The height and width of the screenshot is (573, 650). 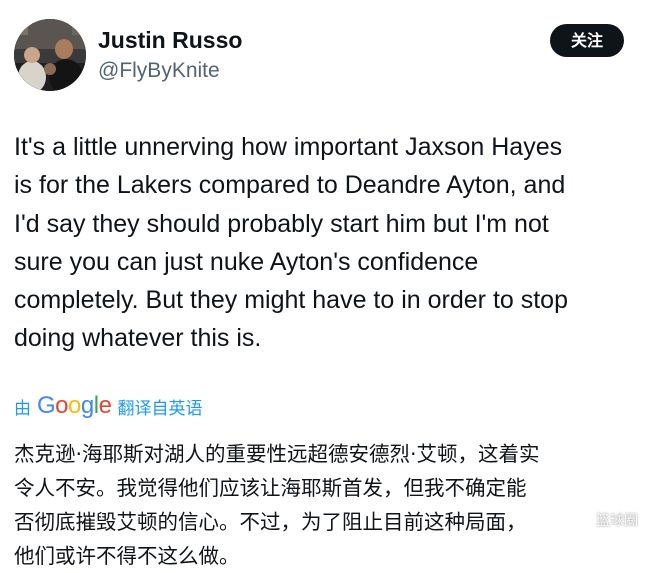 What do you see at coordinates (138, 338) in the screenshot?
I see `tweet-text-line: doing whatever this is.` at bounding box center [138, 338].